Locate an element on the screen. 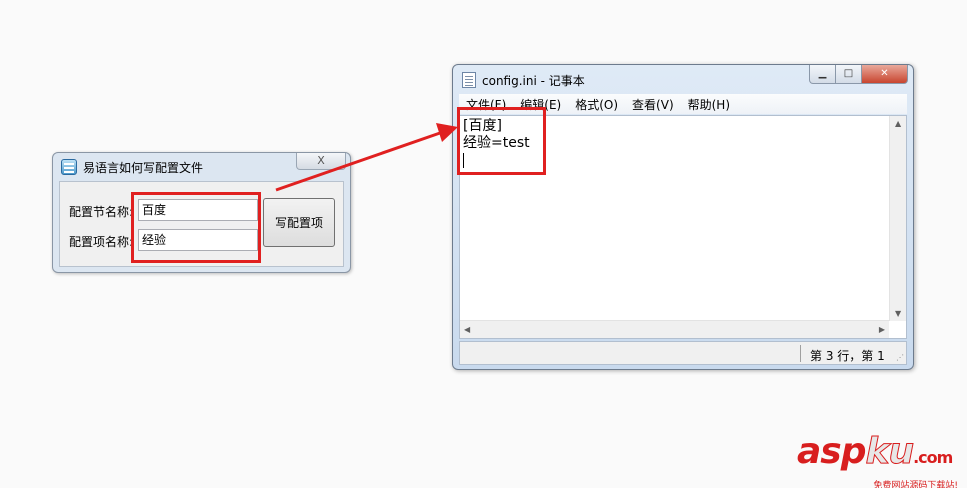 The height and width of the screenshot is (488, 967). item-name-label: 配置项名称: is located at coordinates (101, 242).